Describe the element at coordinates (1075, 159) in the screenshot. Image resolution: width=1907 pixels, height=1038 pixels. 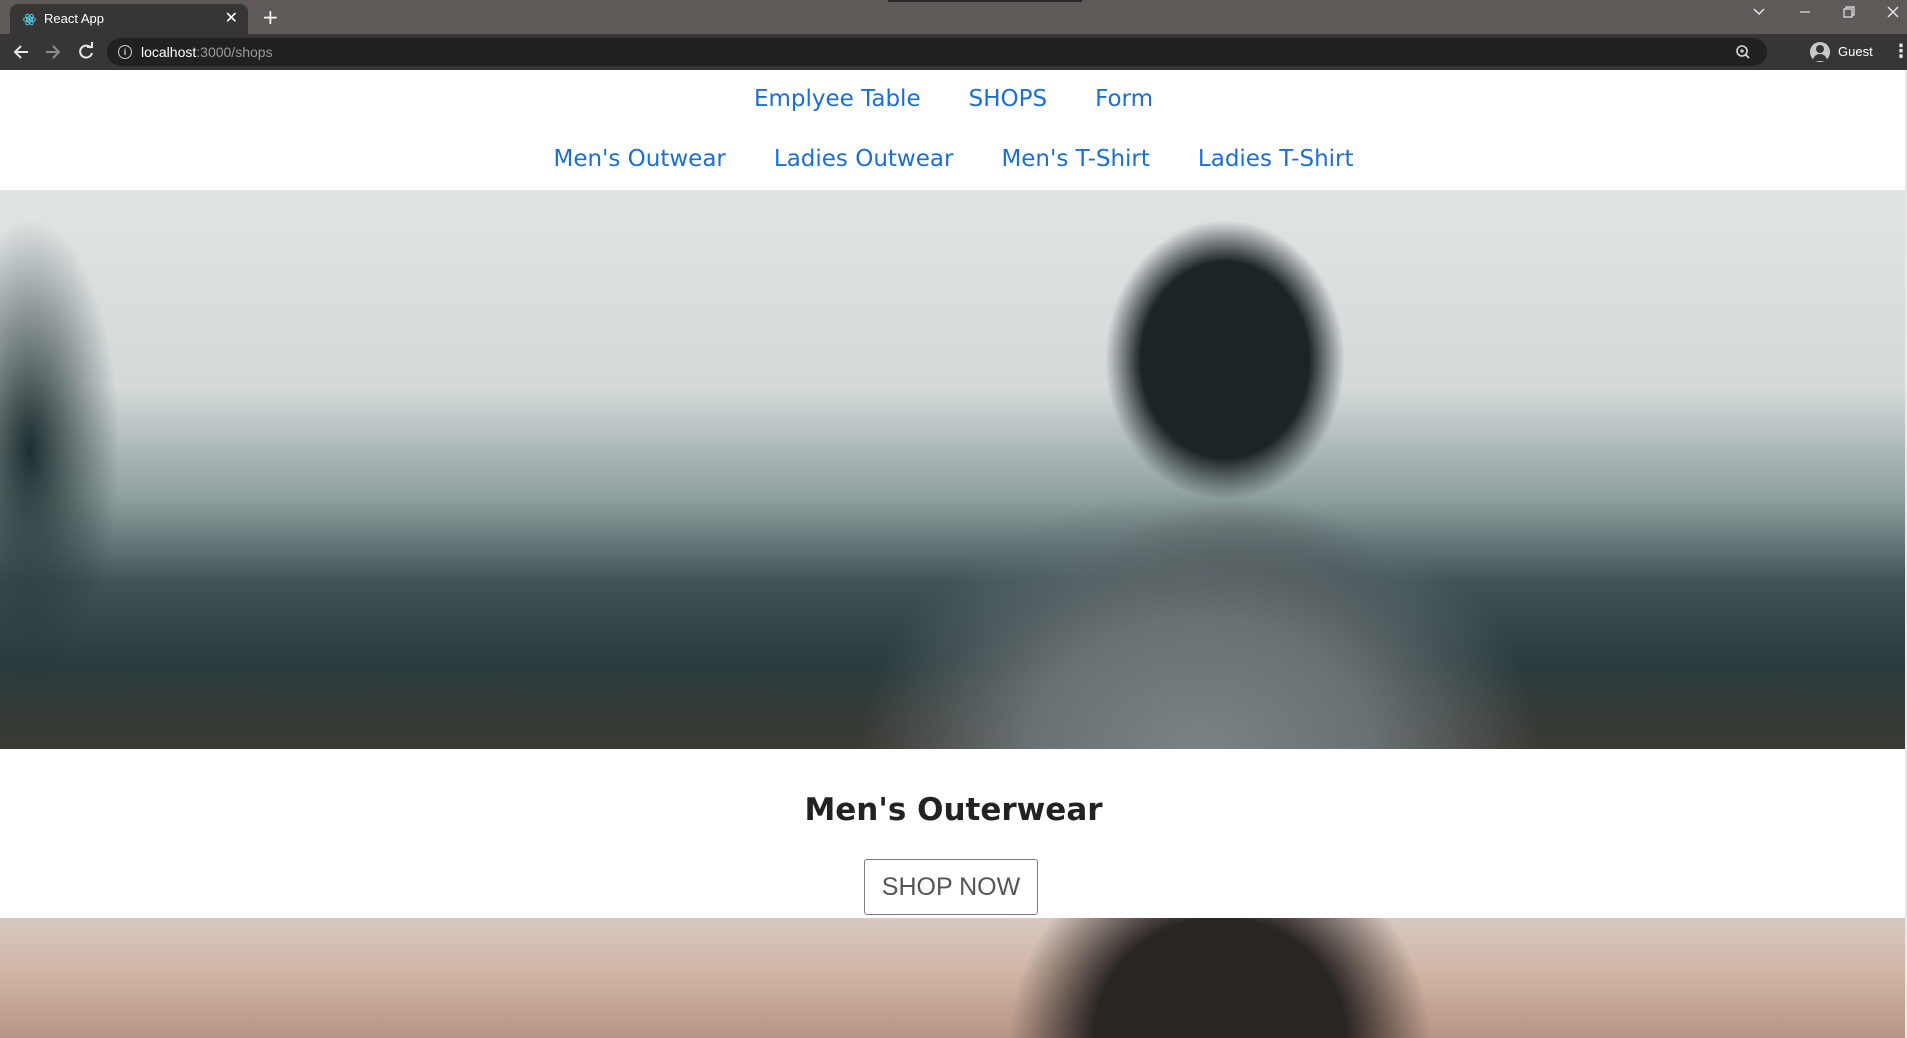
I see `nav-link-mens-tshirt: Men's T-Shirt` at that location.